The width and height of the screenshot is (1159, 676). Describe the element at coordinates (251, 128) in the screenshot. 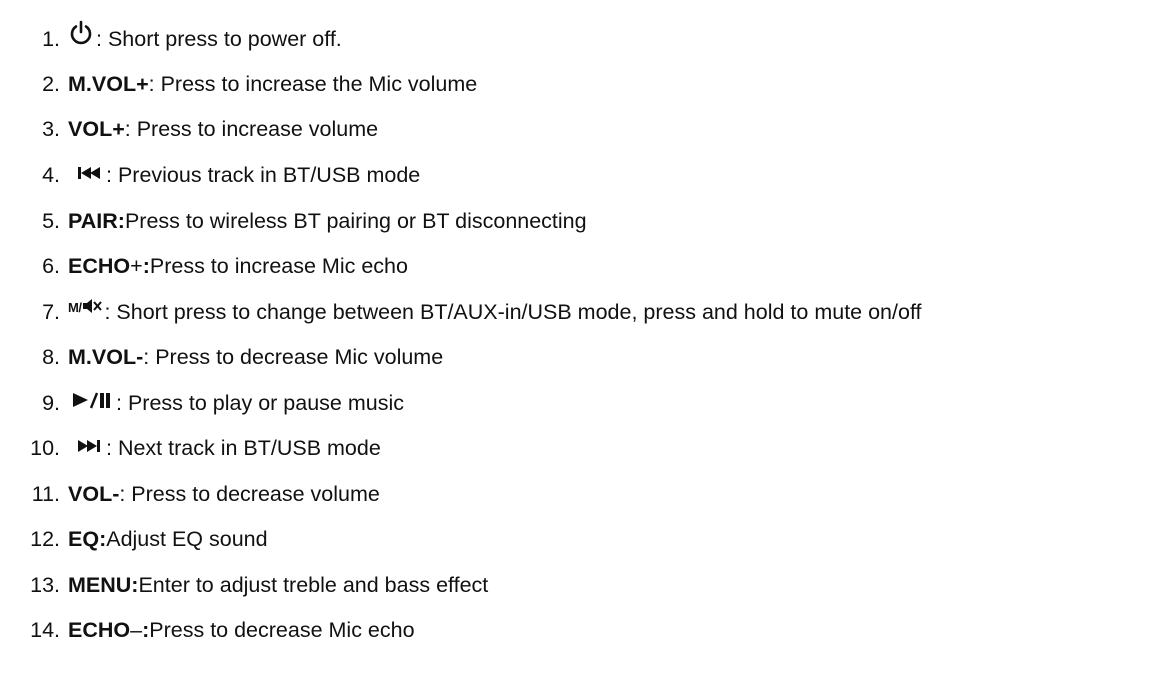

I see `item-description: : Press to increase volume` at that location.